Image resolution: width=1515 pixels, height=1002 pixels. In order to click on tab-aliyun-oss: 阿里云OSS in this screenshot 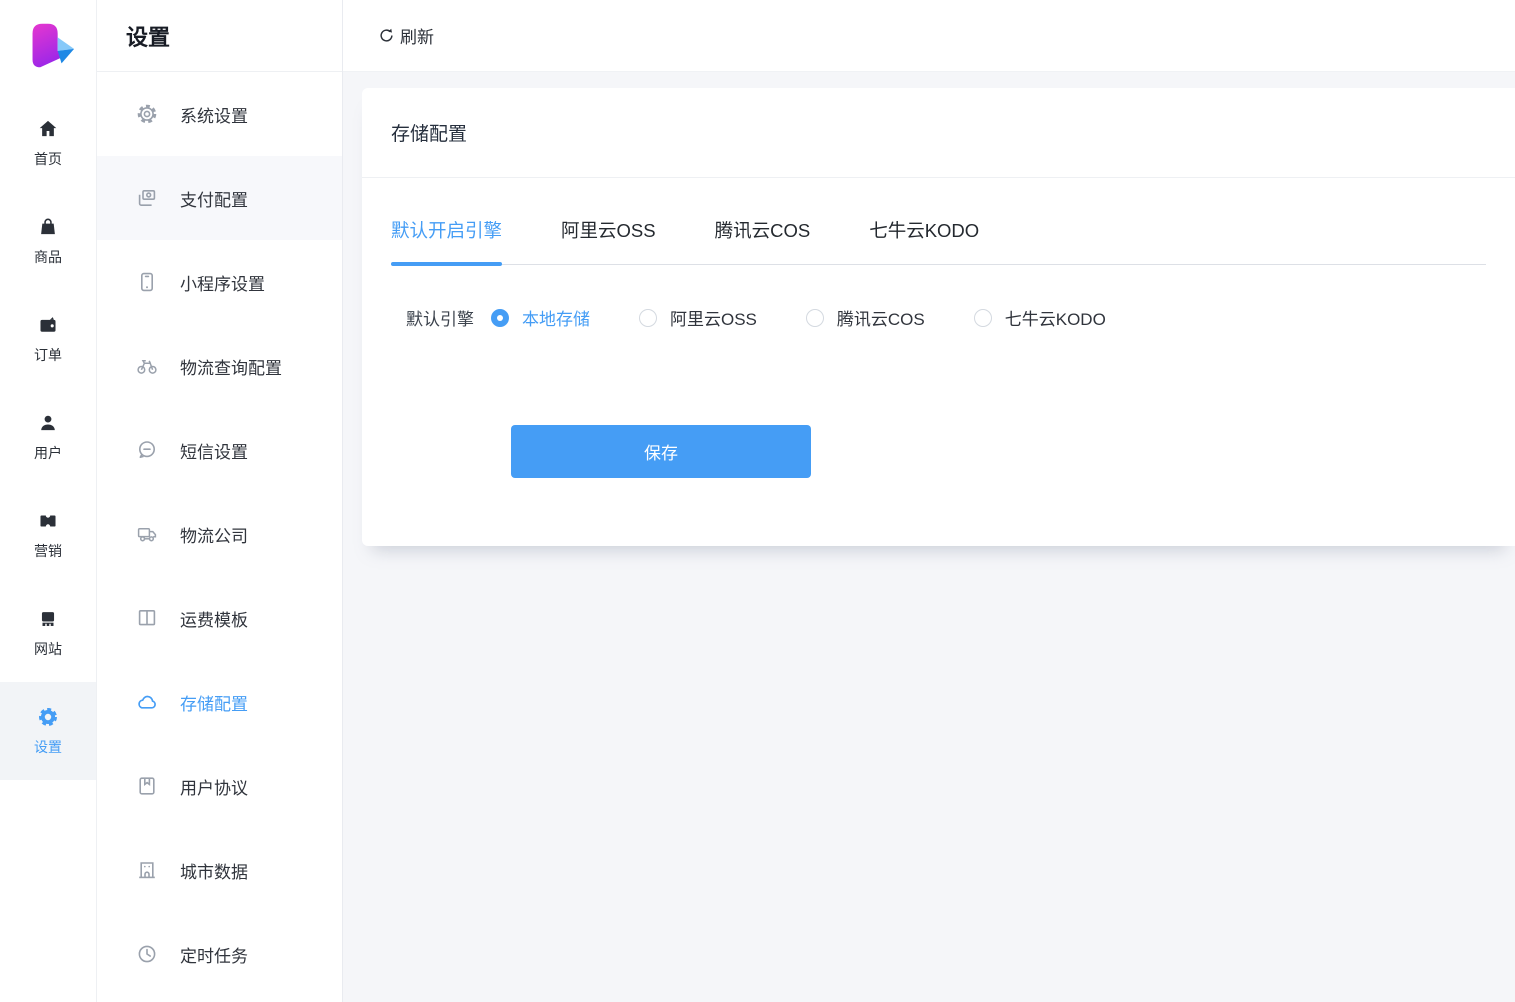, I will do `click(608, 241)`.